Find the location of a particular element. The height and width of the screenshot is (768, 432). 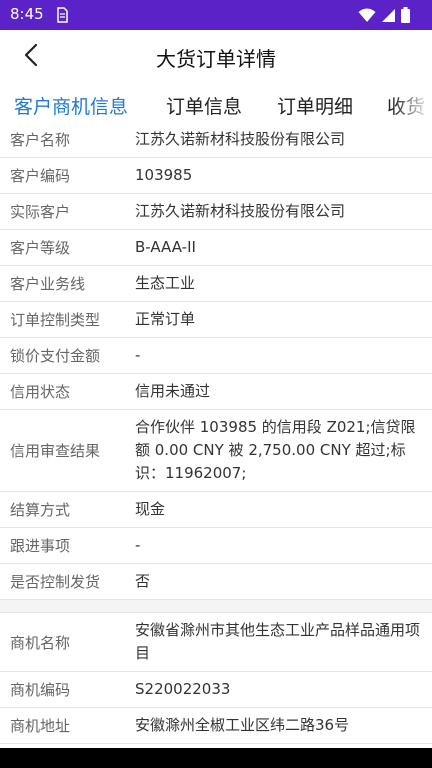

info-row-credit-status: 信用状态 信用未通过 is located at coordinates (216, 392).